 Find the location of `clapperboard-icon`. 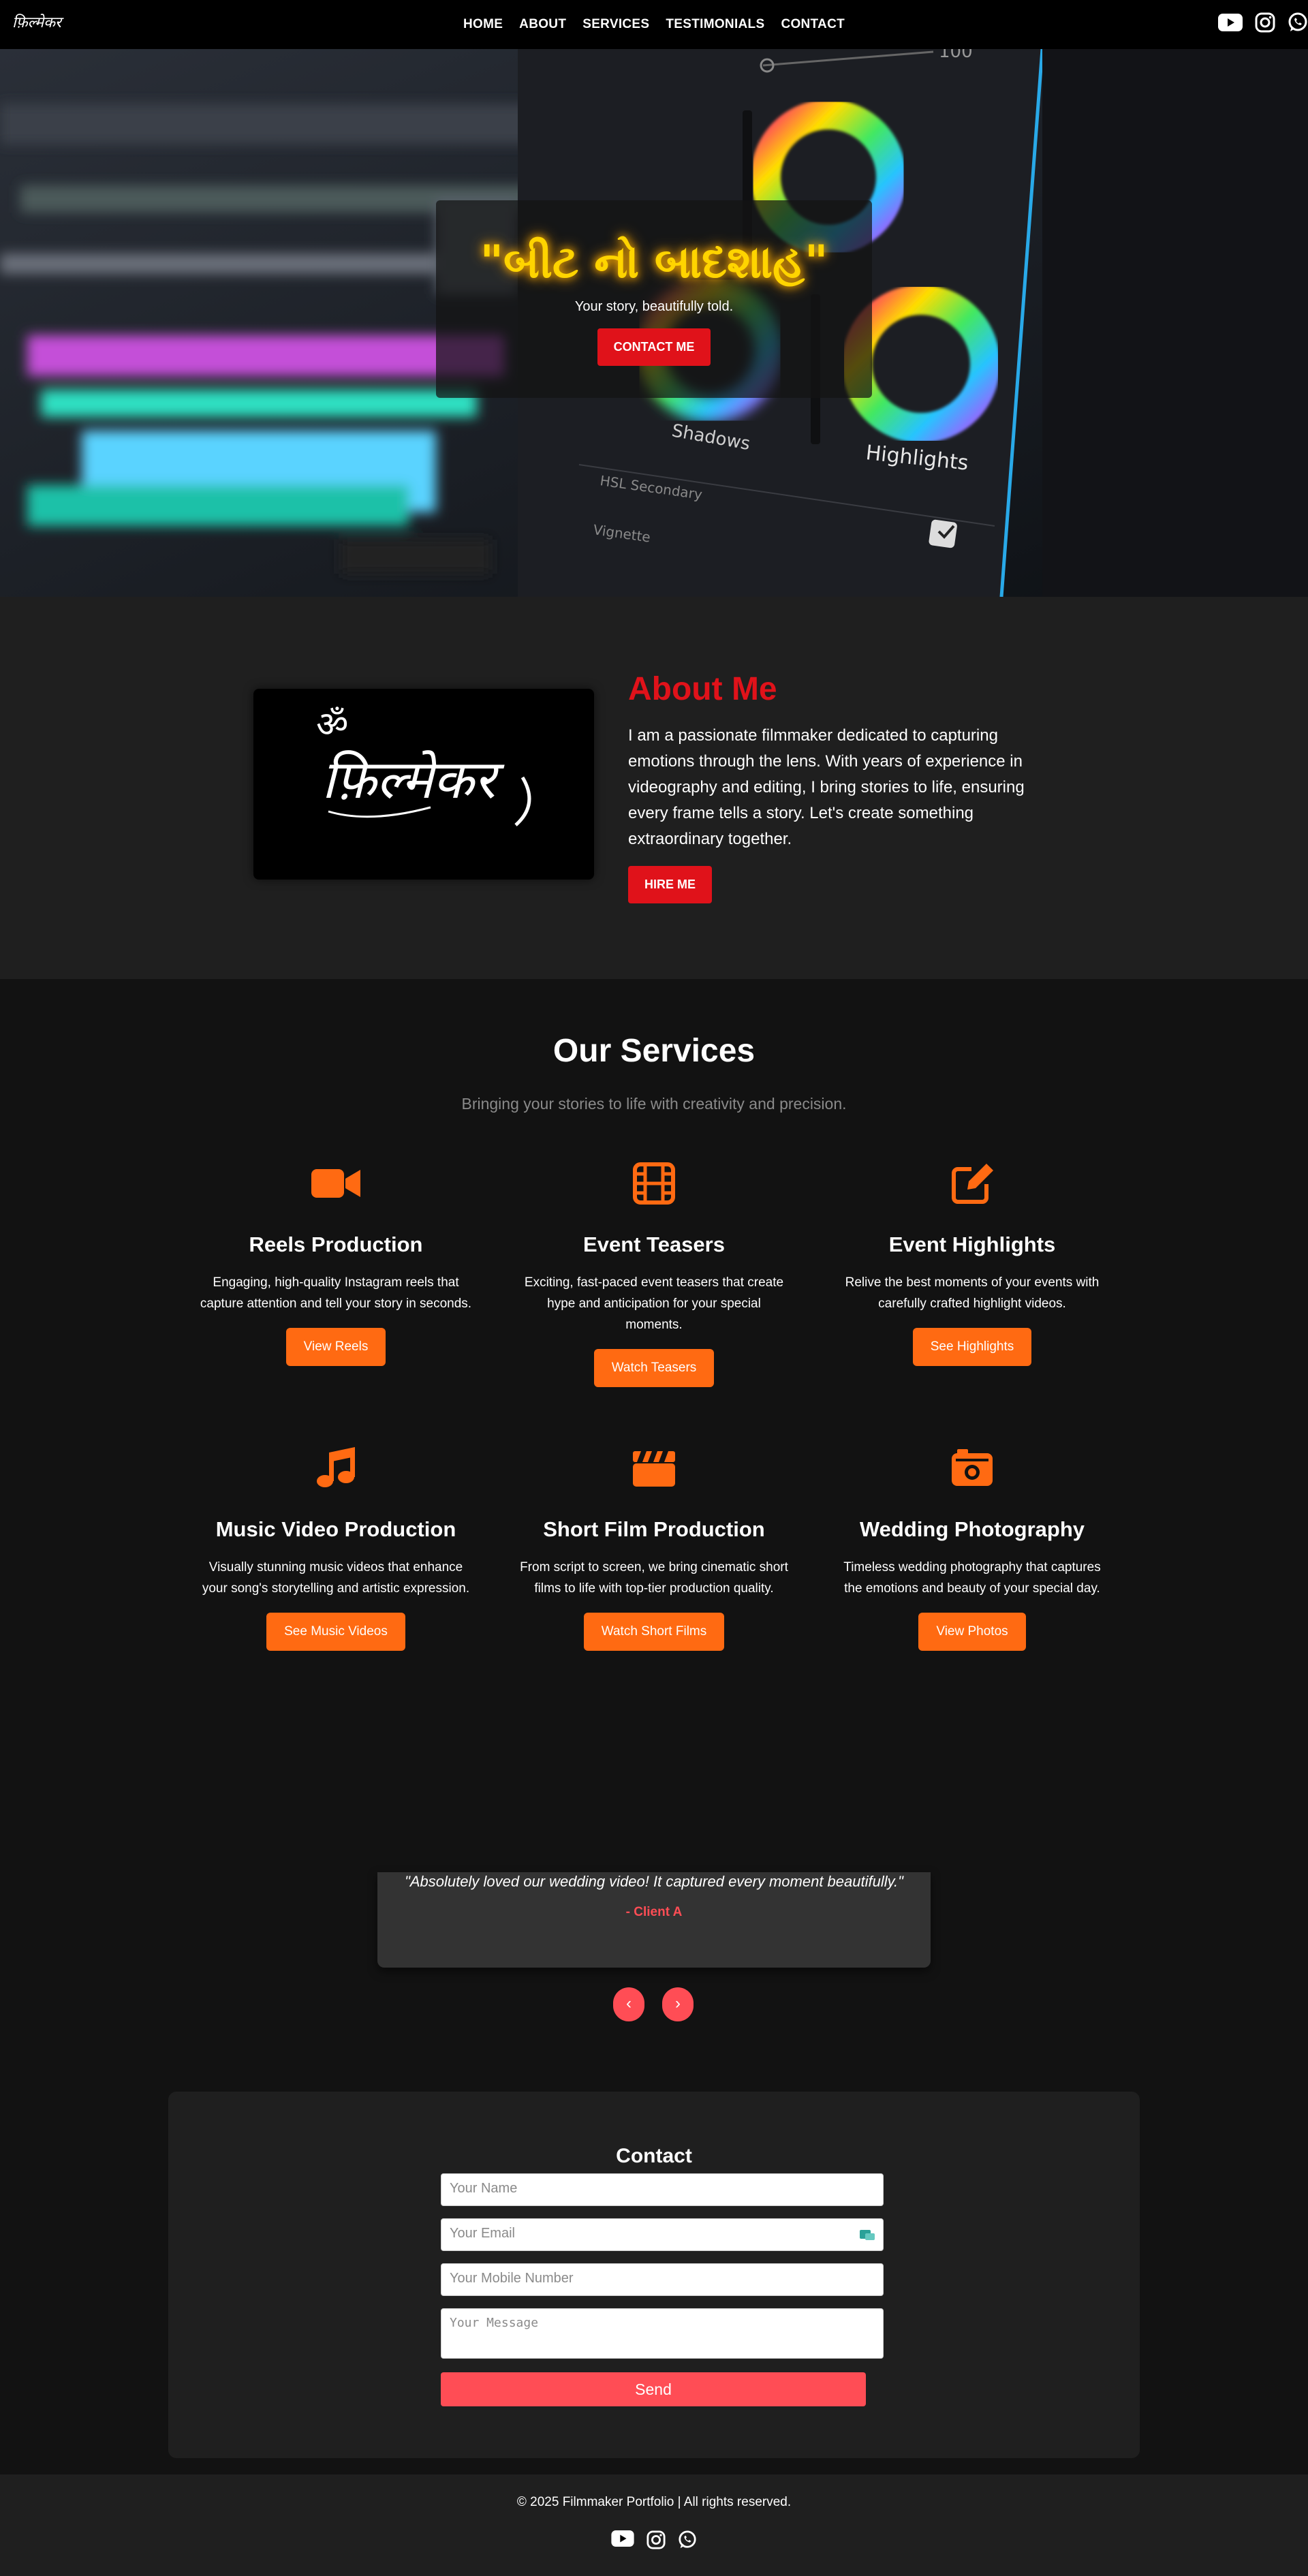

clapperboard-icon is located at coordinates (654, 1468).